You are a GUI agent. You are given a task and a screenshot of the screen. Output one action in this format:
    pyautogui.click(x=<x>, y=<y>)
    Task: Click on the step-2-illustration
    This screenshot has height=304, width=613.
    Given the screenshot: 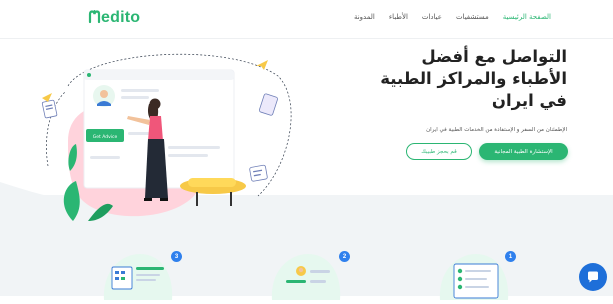 What is the action you would take?
    pyautogui.click(x=306, y=277)
    